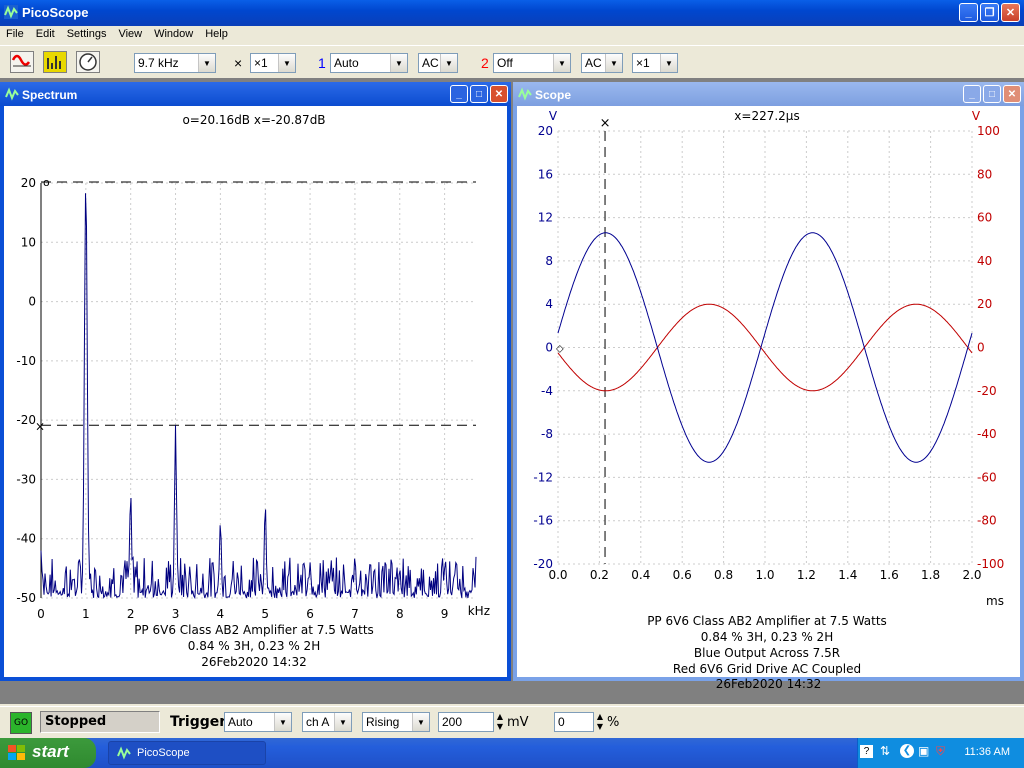 The width and height of the screenshot is (1024, 768). I want to click on trigger-mode-select: Auto ▼, so click(258, 722).